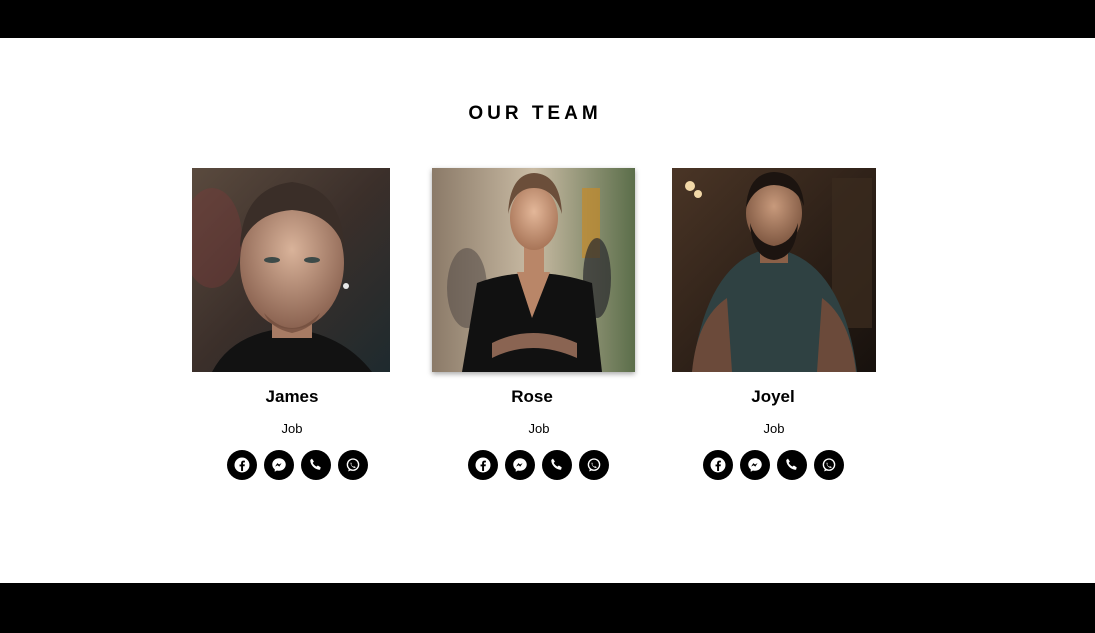 This screenshot has height=633, width=1095. Describe the element at coordinates (292, 396) in the screenshot. I see `member-name: James` at that location.